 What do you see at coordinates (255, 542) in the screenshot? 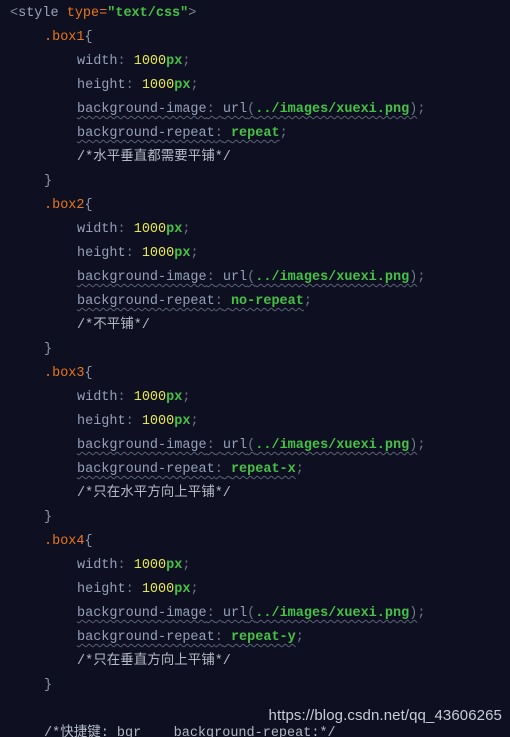
I see `code-line-selector: .box4{` at bounding box center [255, 542].